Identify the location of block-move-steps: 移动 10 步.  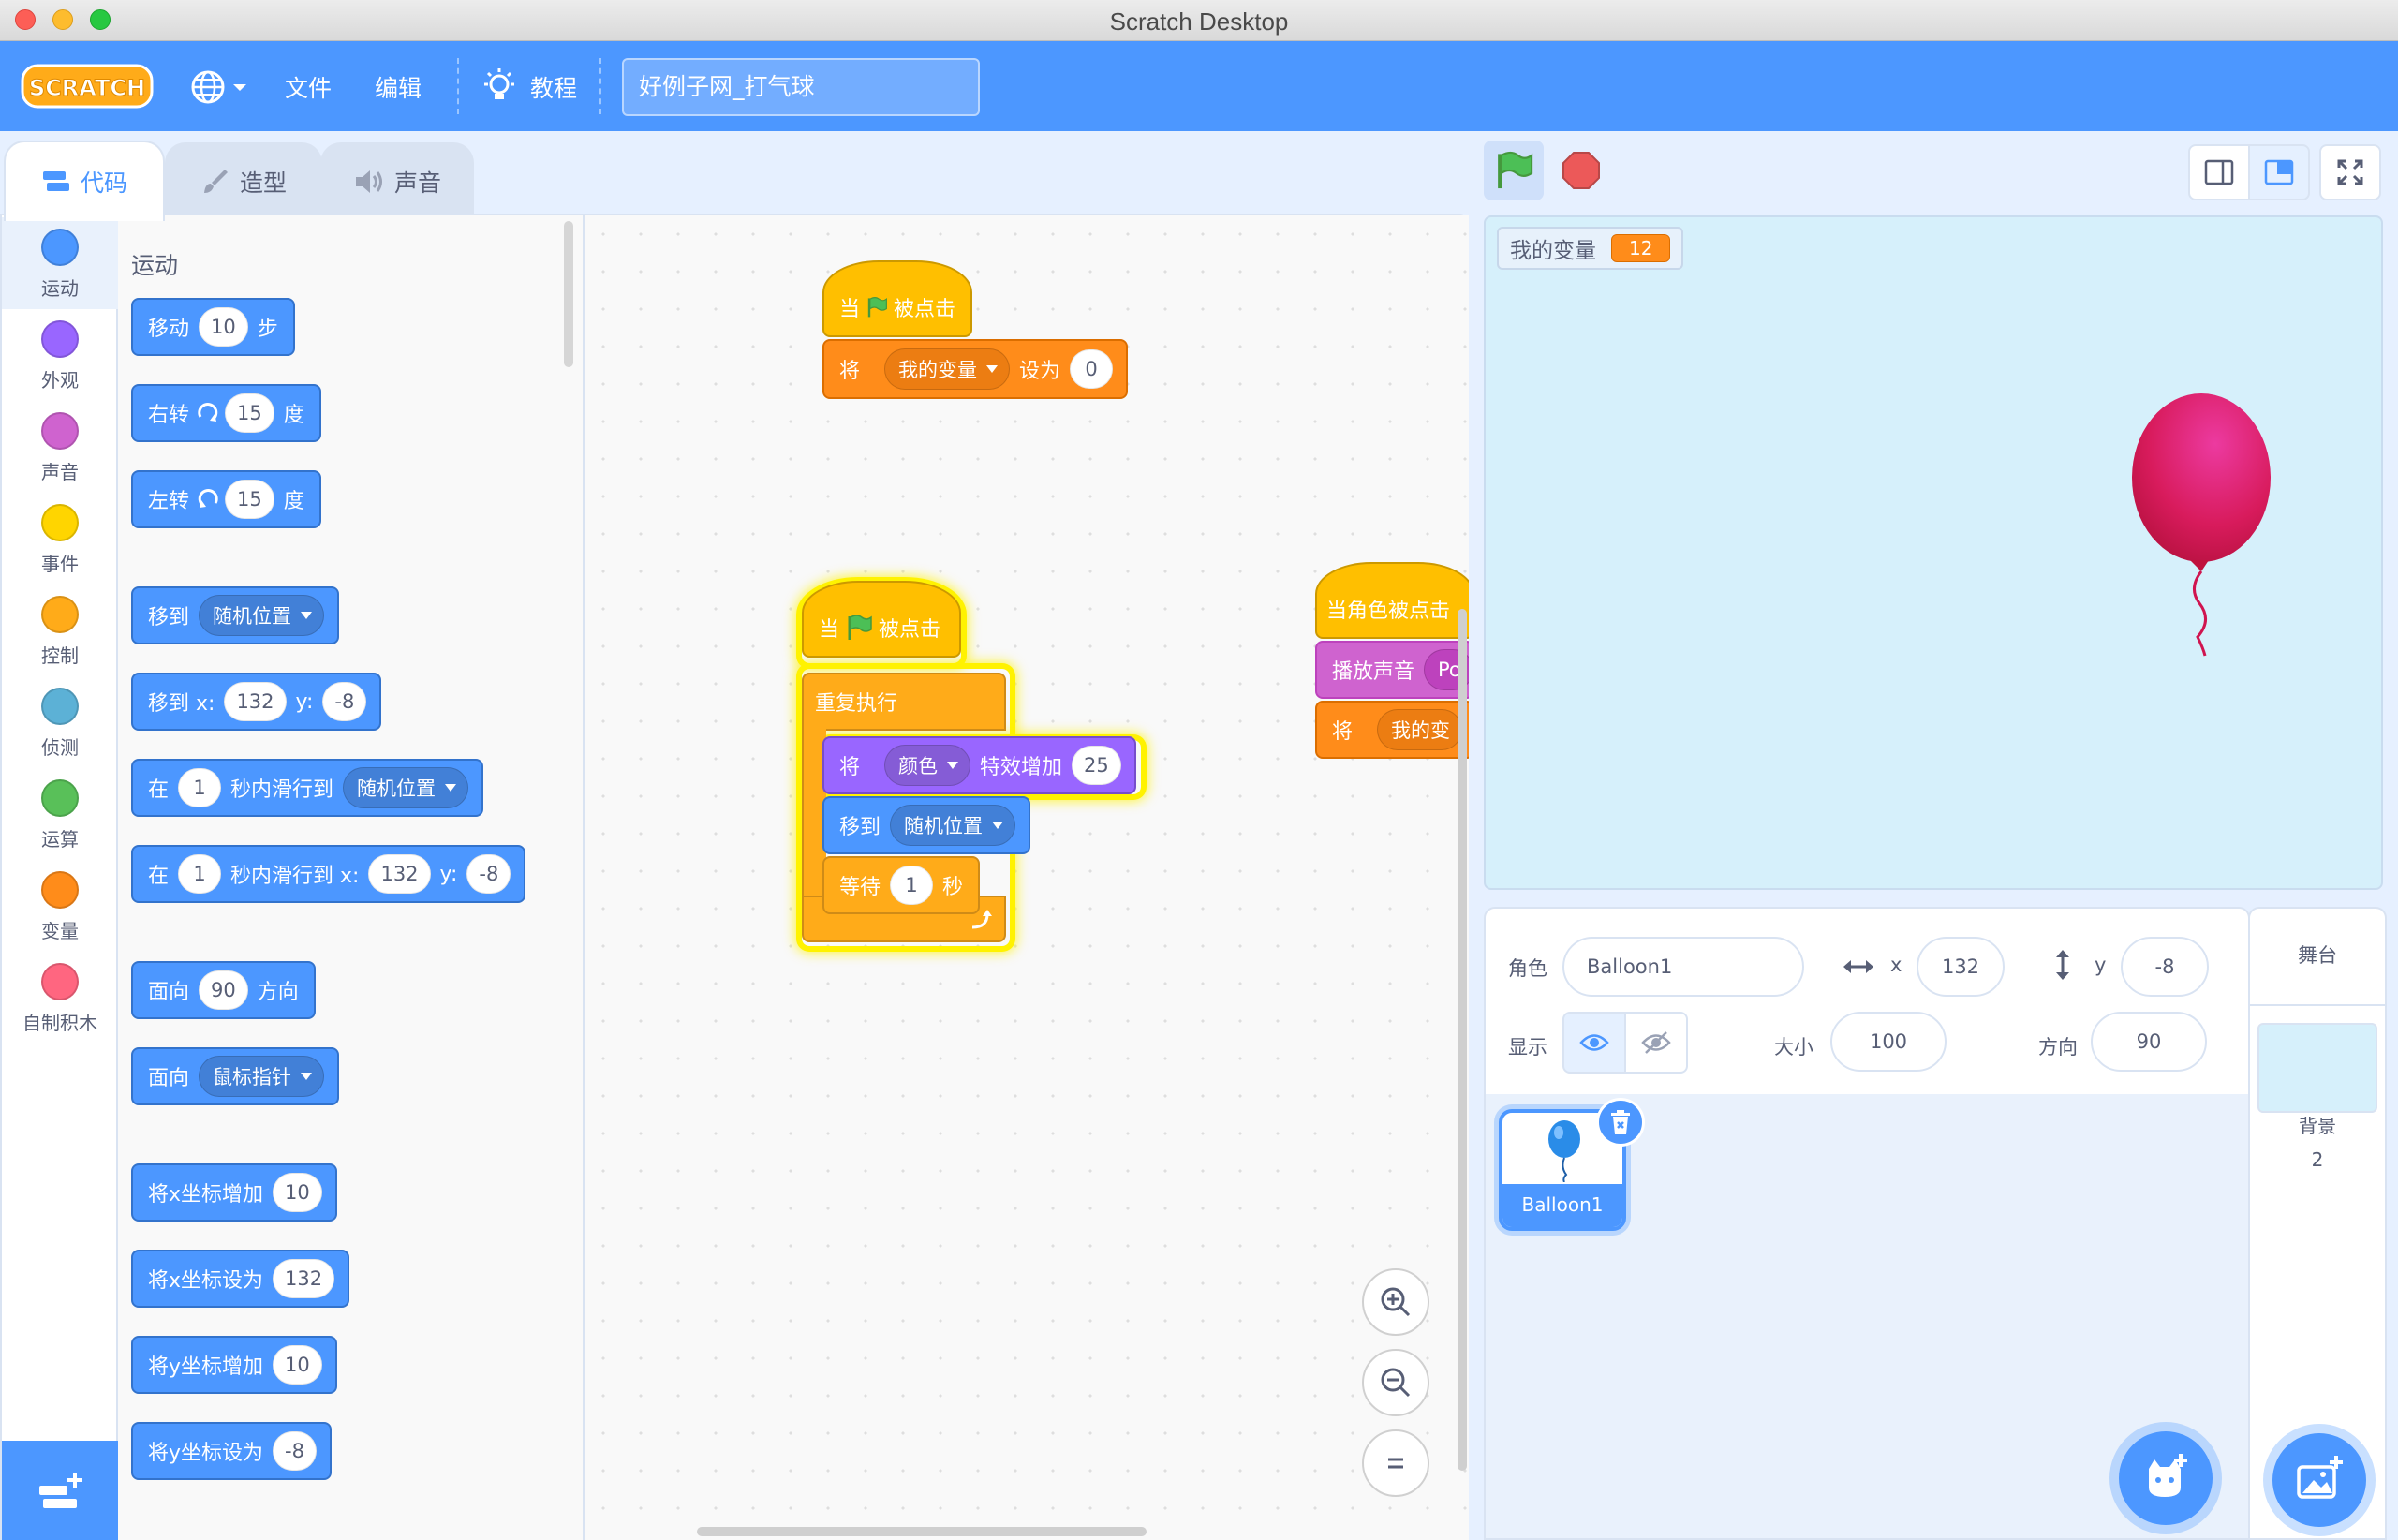
(213, 327).